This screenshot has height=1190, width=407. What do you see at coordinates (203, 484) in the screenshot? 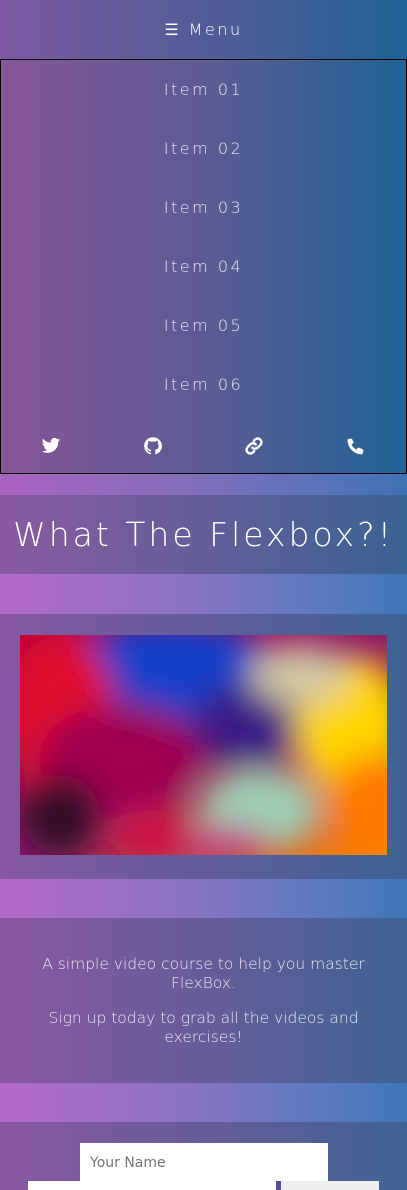
I see `section-divider` at bounding box center [203, 484].